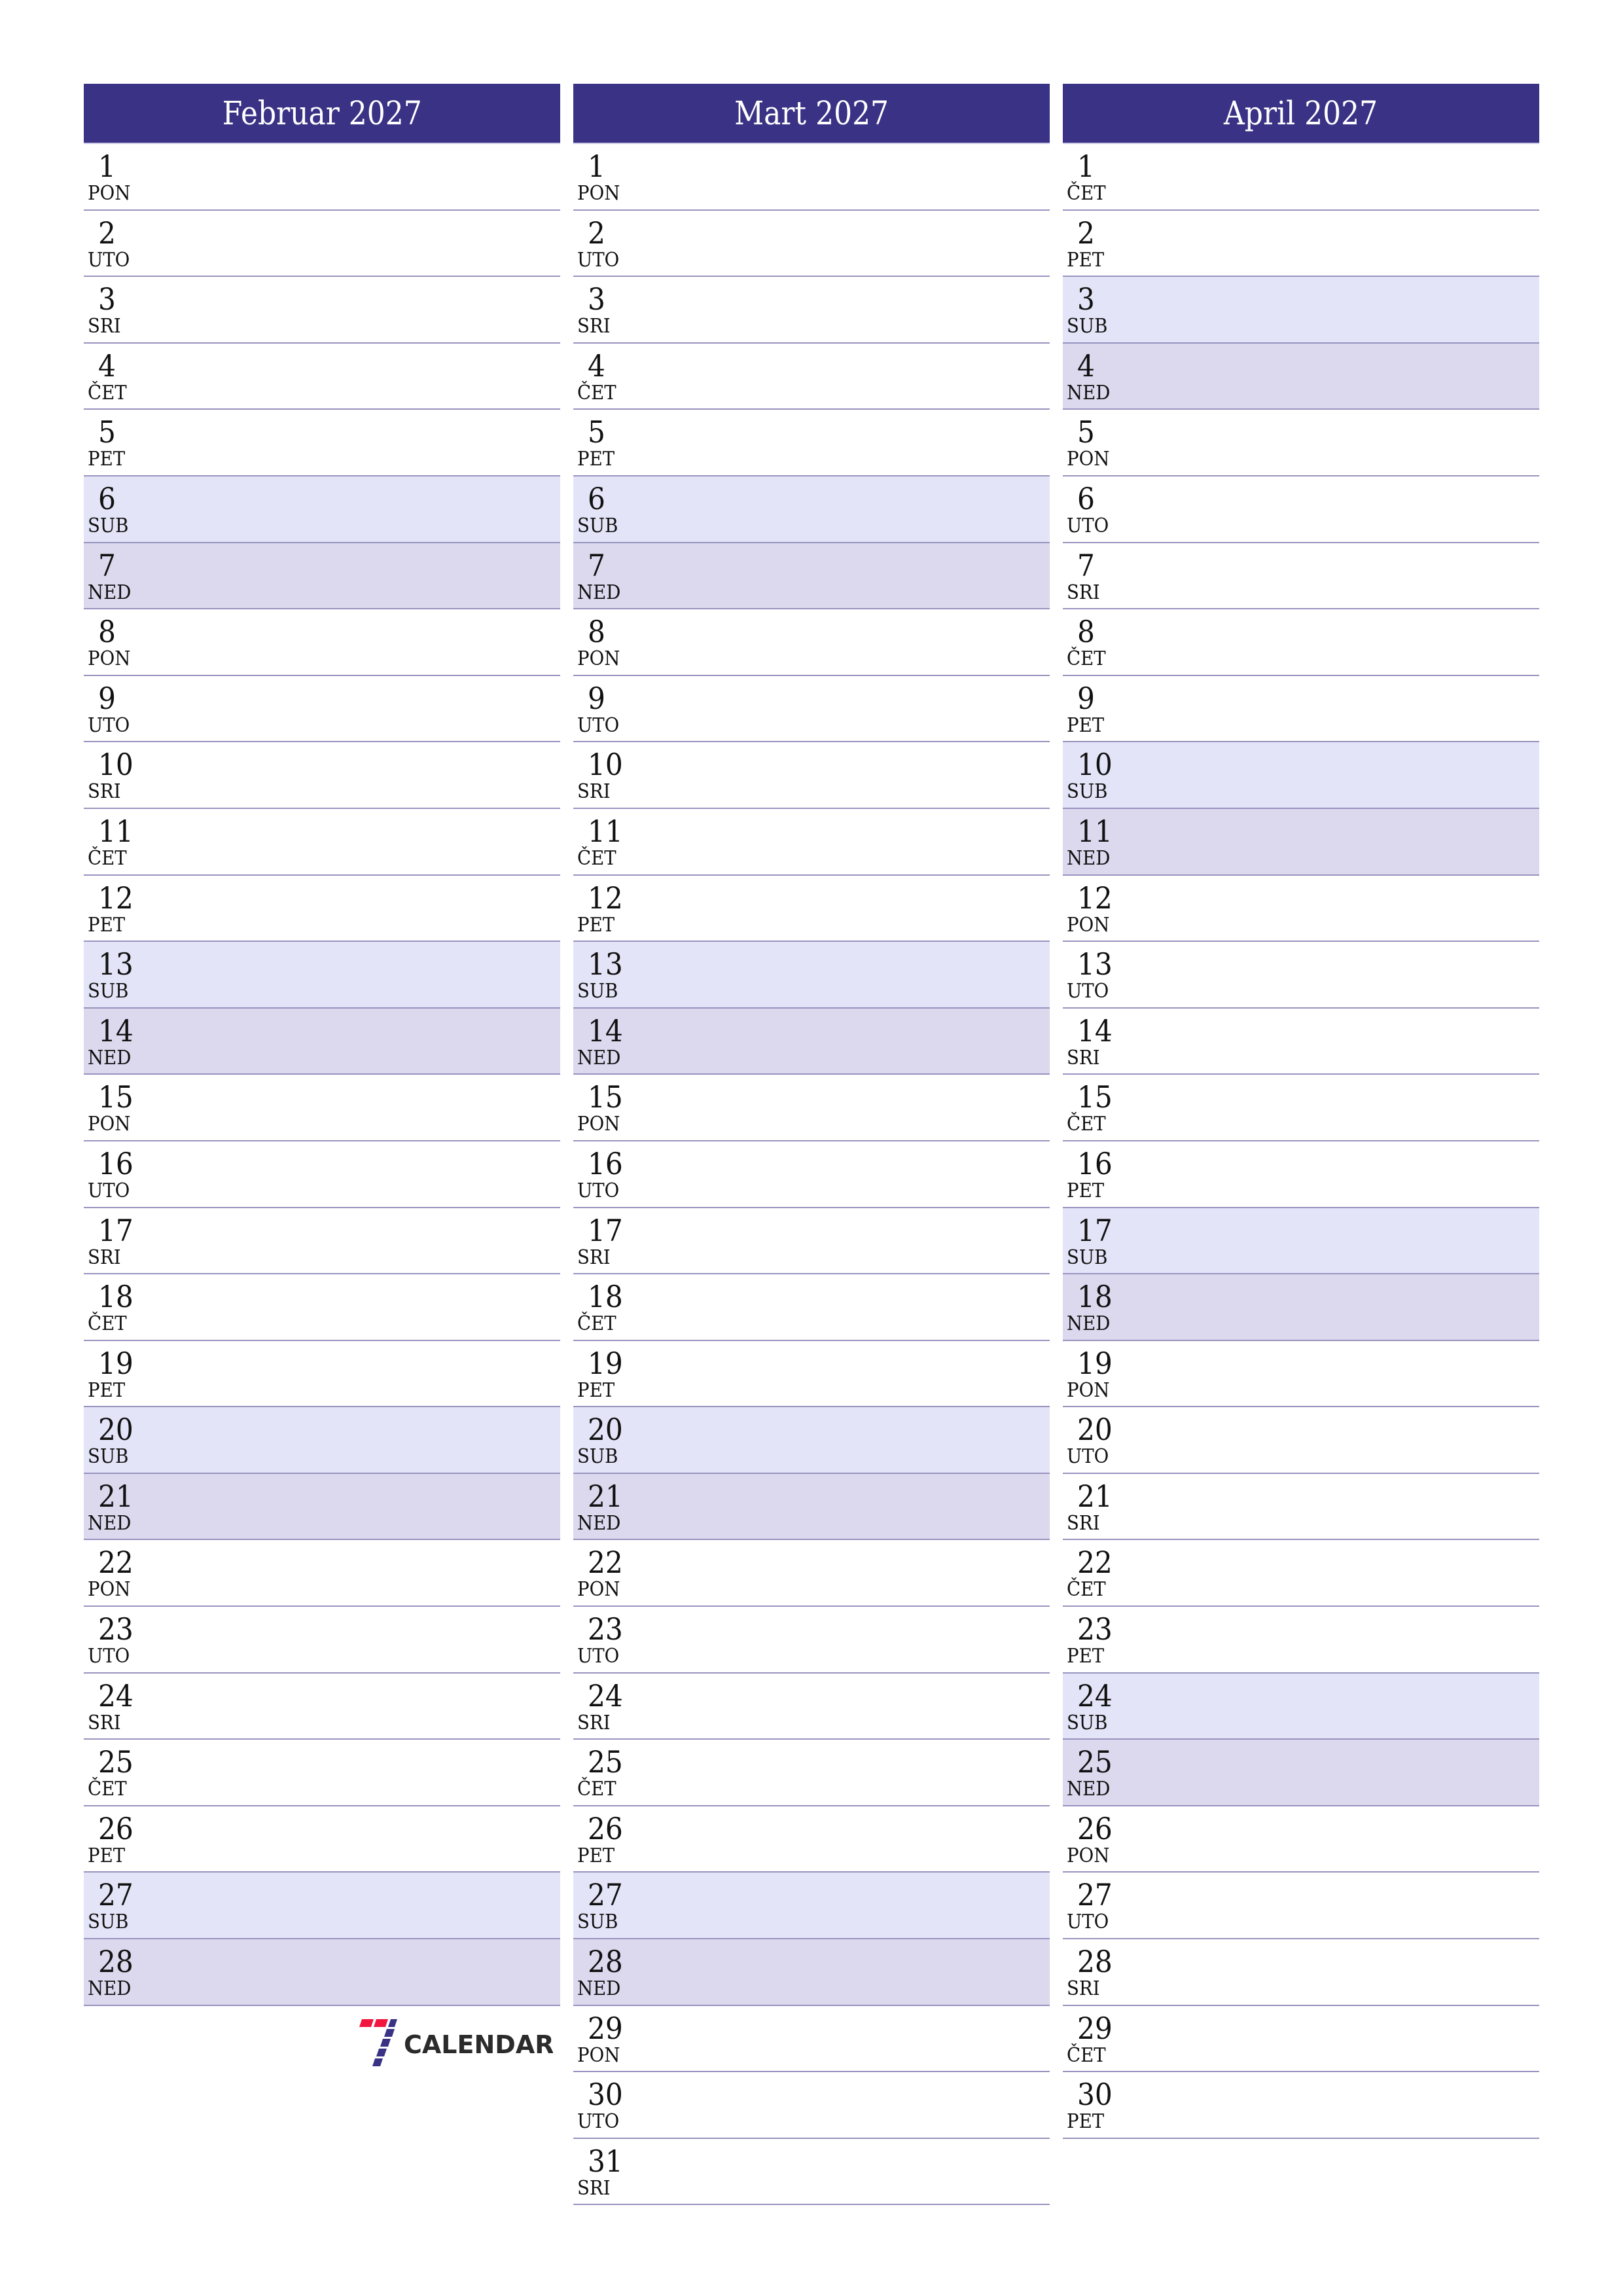  What do you see at coordinates (116, 1563) in the screenshot?
I see `day-number: 22` at bounding box center [116, 1563].